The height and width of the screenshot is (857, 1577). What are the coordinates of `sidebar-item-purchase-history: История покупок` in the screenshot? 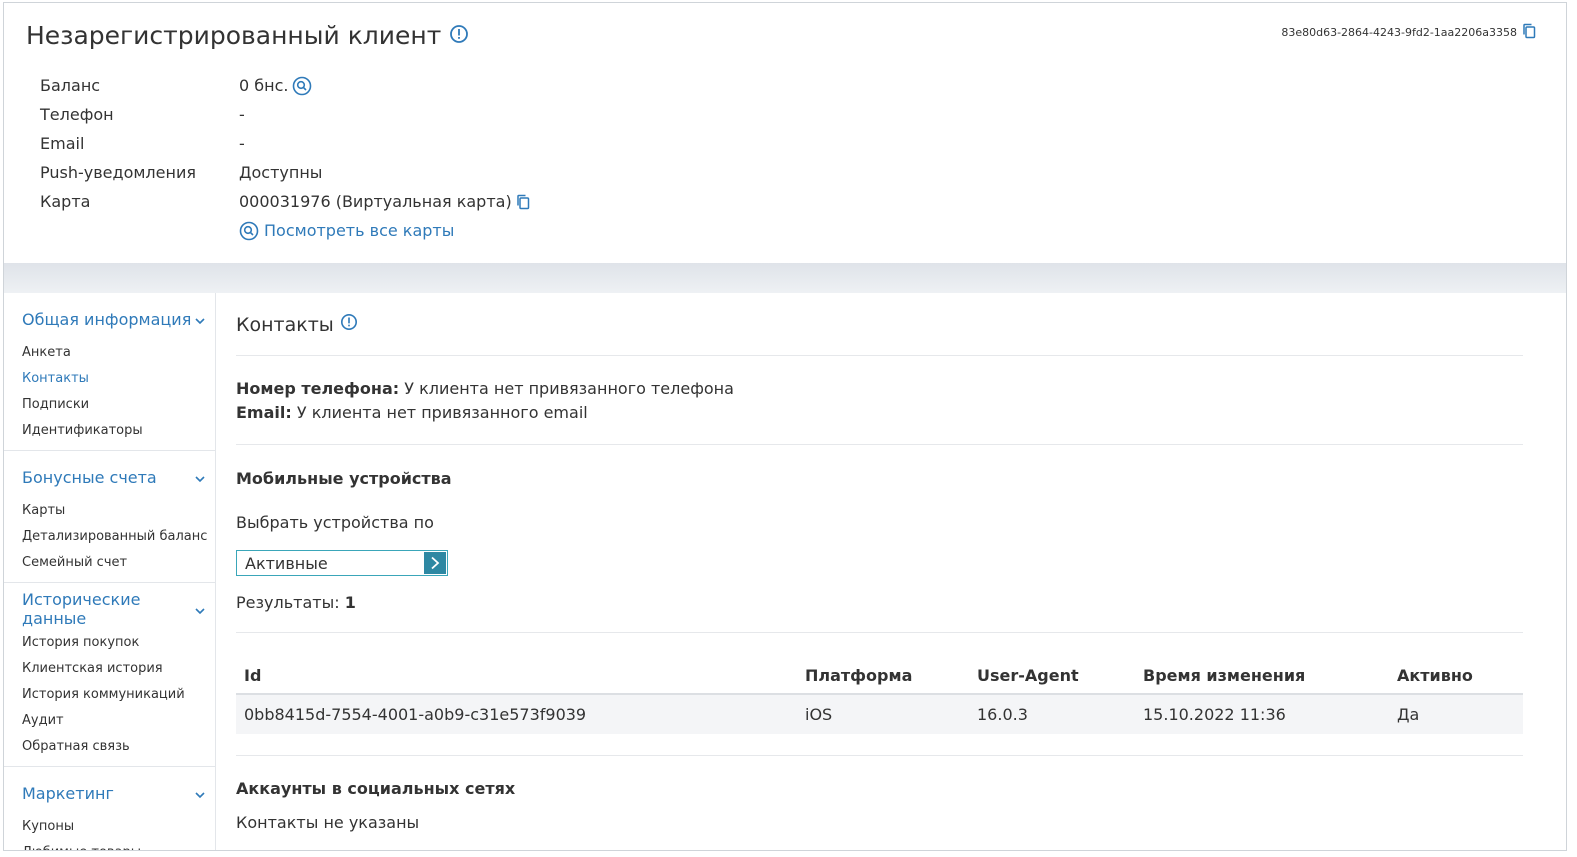 It's located at (118, 643).